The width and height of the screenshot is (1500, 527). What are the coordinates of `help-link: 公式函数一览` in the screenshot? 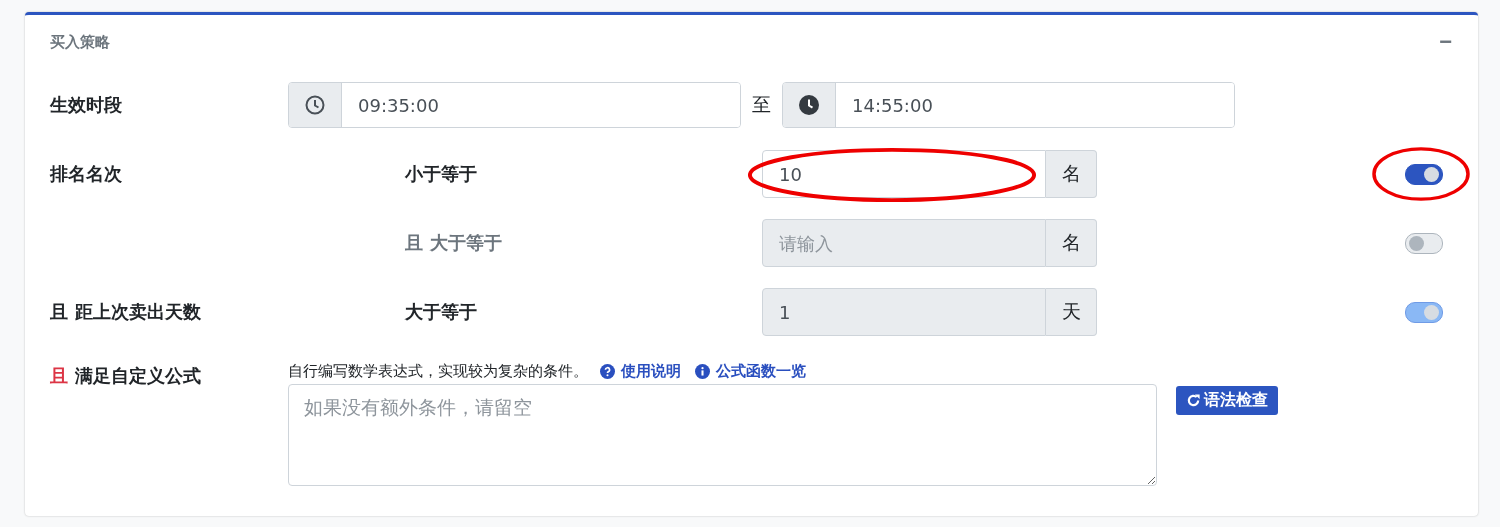 It's located at (750, 371).